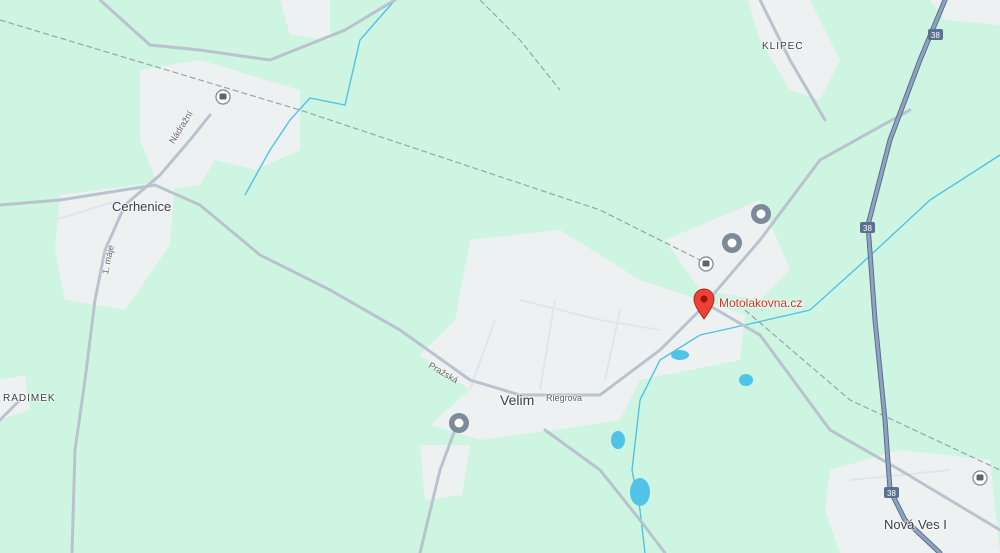  What do you see at coordinates (912, 501) in the screenshot?
I see `built-up-nova-ves` at bounding box center [912, 501].